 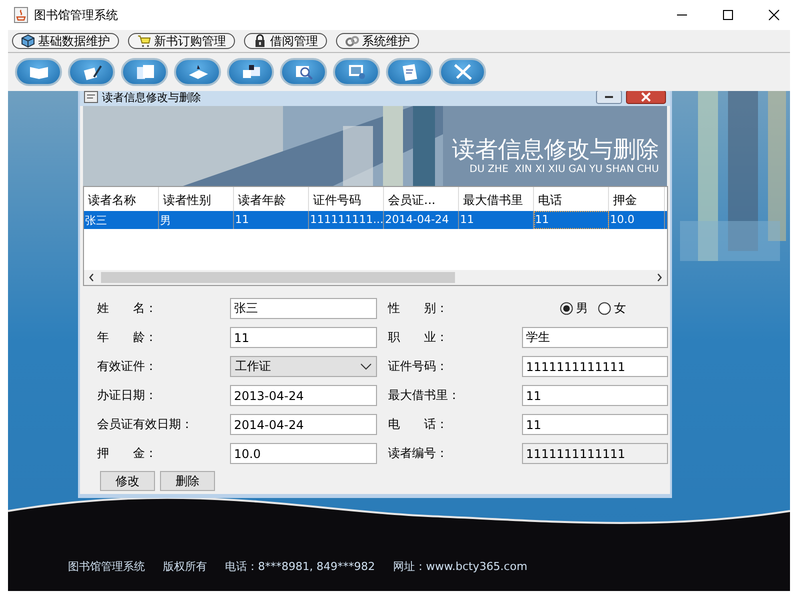 What do you see at coordinates (28, 41) in the screenshot?
I see `cube-icon` at bounding box center [28, 41].